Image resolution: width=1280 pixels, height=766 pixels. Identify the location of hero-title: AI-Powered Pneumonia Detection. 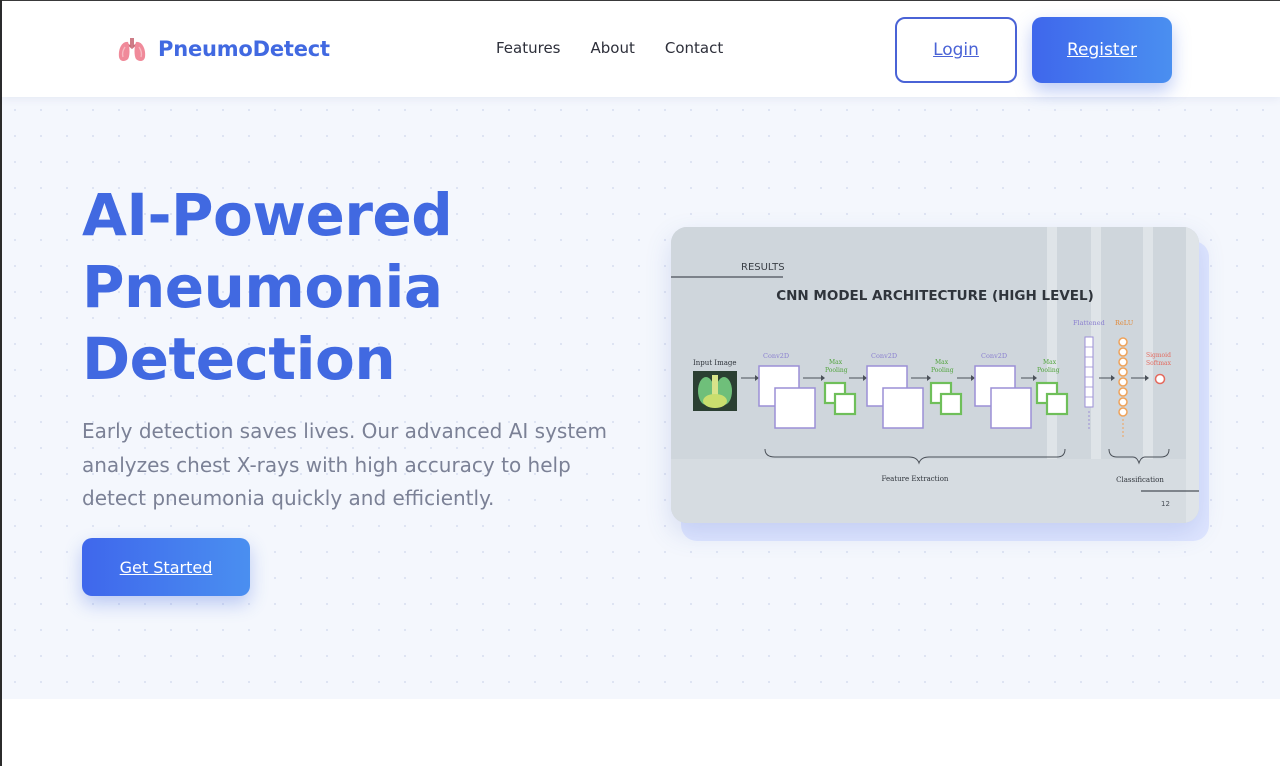
(362, 287).